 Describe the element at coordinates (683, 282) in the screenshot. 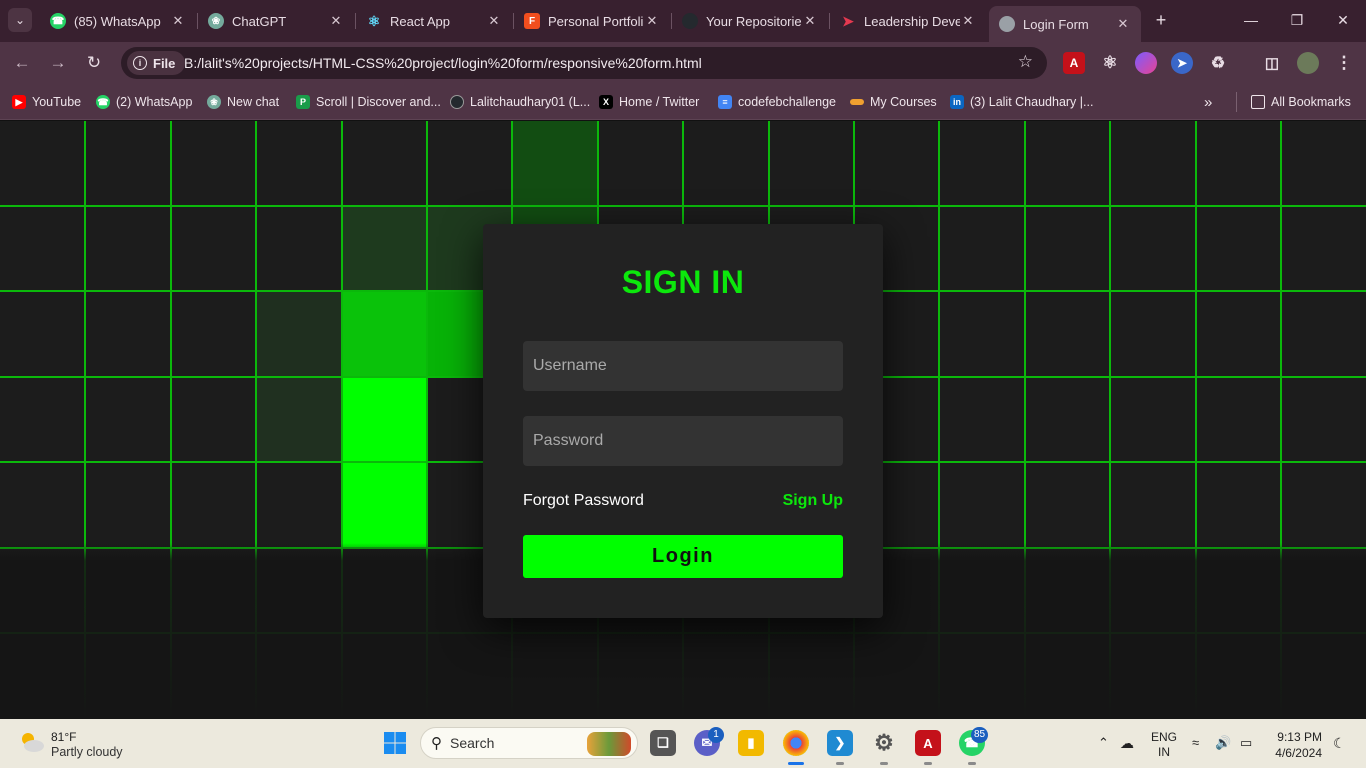

I see `form-title: SIGN IN` at that location.